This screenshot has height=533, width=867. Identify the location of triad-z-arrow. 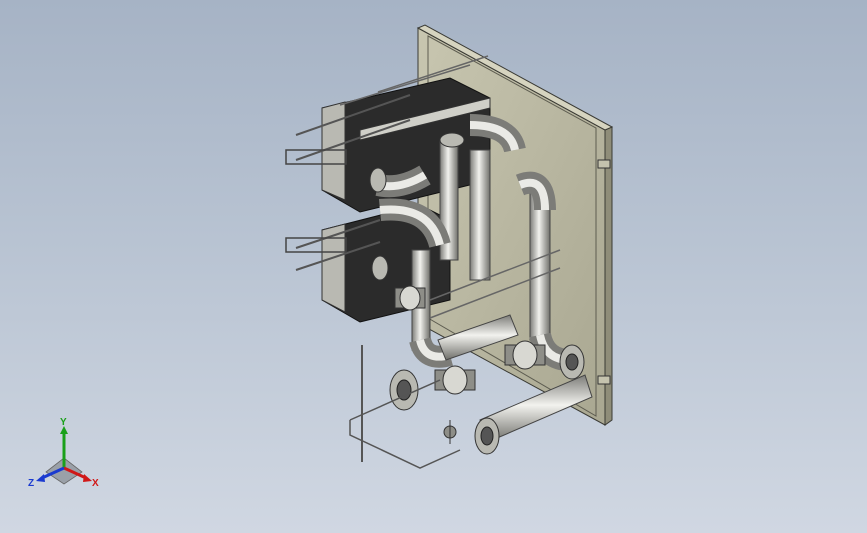
(40, 478).